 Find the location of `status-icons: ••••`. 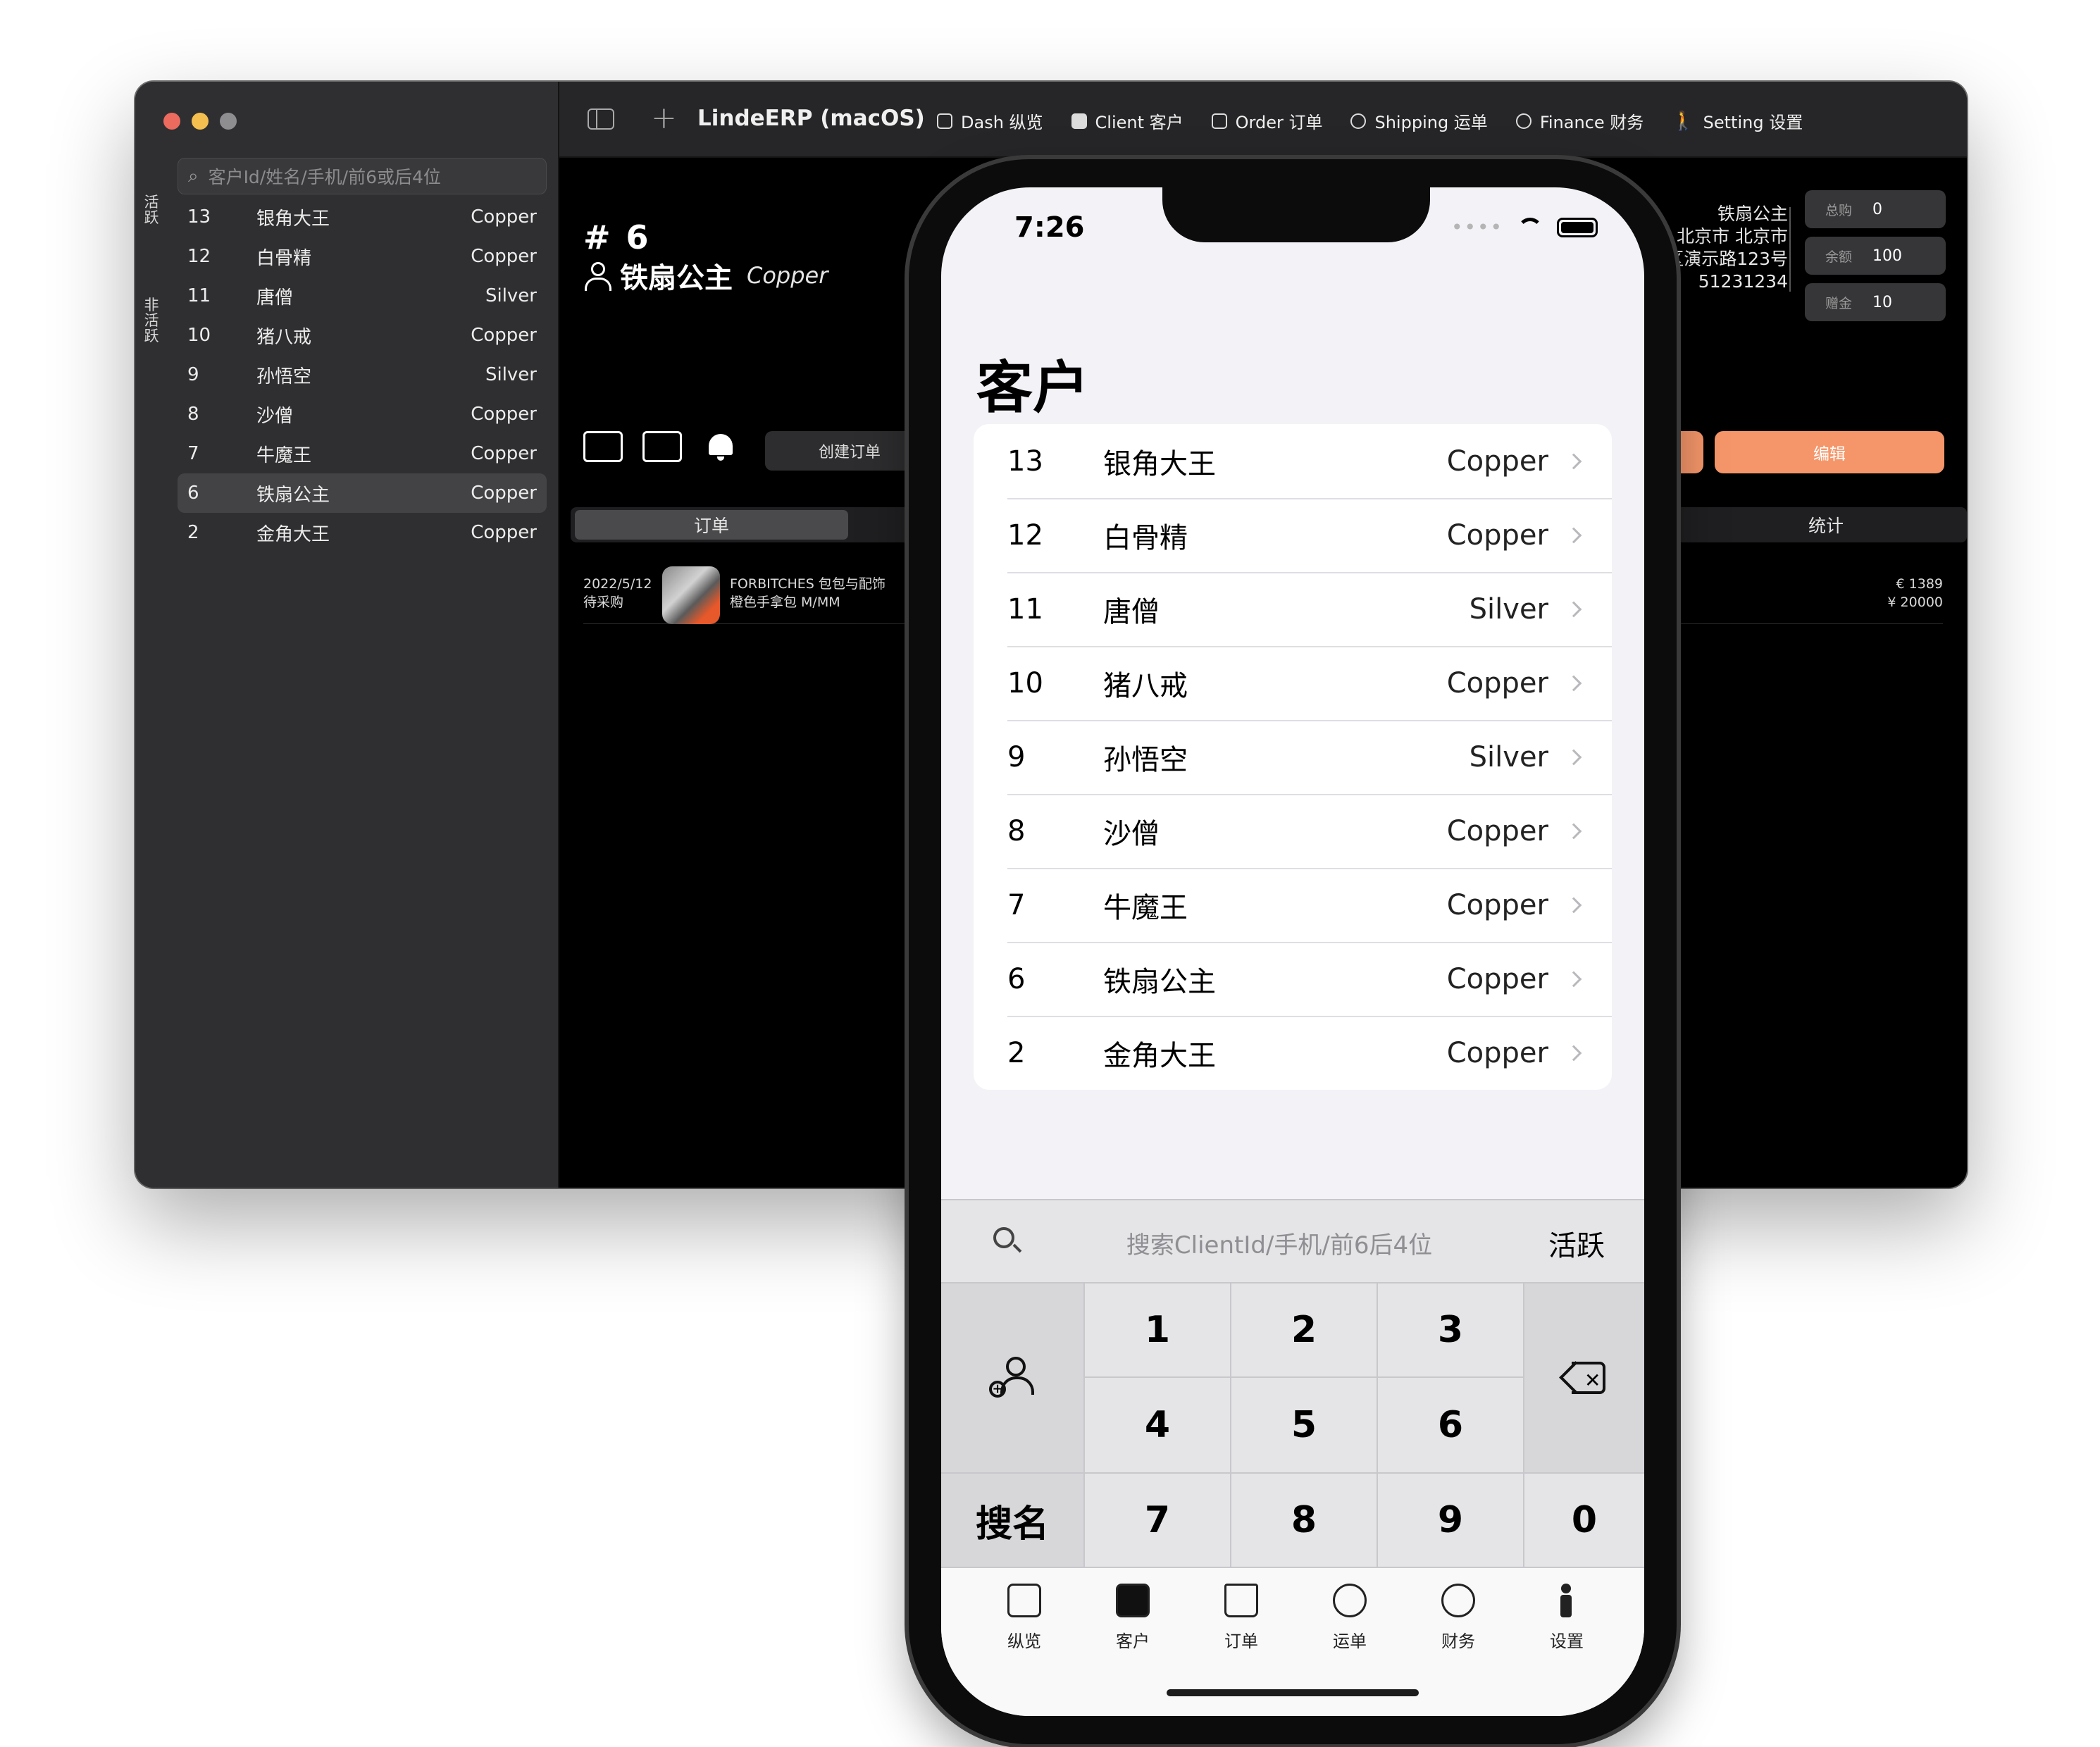

status-icons: •••• is located at coordinates (1525, 227).